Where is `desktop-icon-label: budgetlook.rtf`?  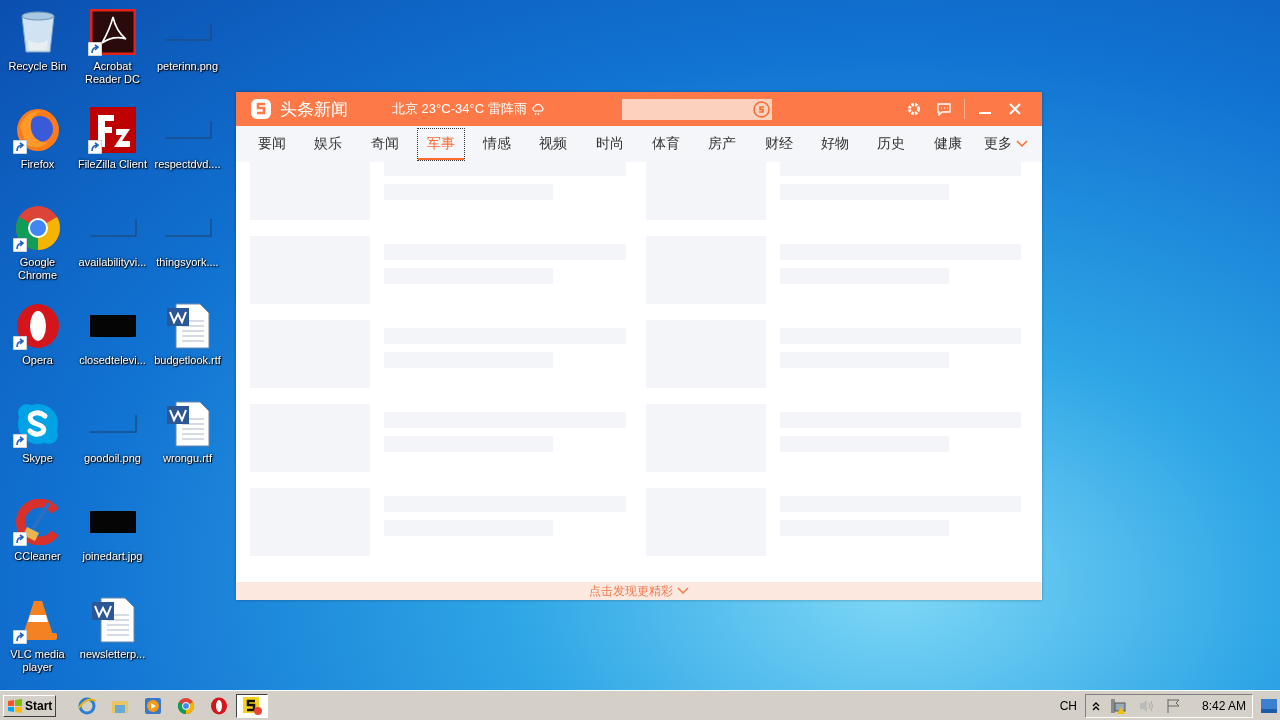
desktop-icon-label: budgetlook.rtf is located at coordinates (187, 360).